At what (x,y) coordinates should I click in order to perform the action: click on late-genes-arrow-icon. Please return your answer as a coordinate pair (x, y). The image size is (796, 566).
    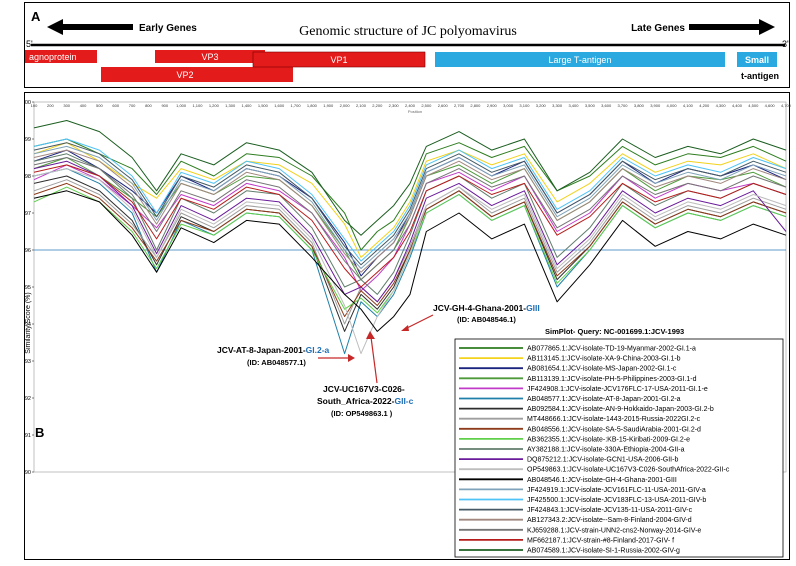
    Looking at the image, I should click on (732, 27).